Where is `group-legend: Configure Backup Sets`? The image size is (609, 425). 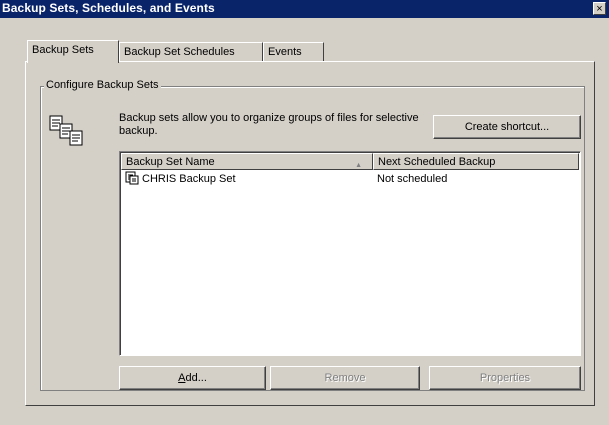
group-legend: Configure Backup Sets is located at coordinates (102, 85).